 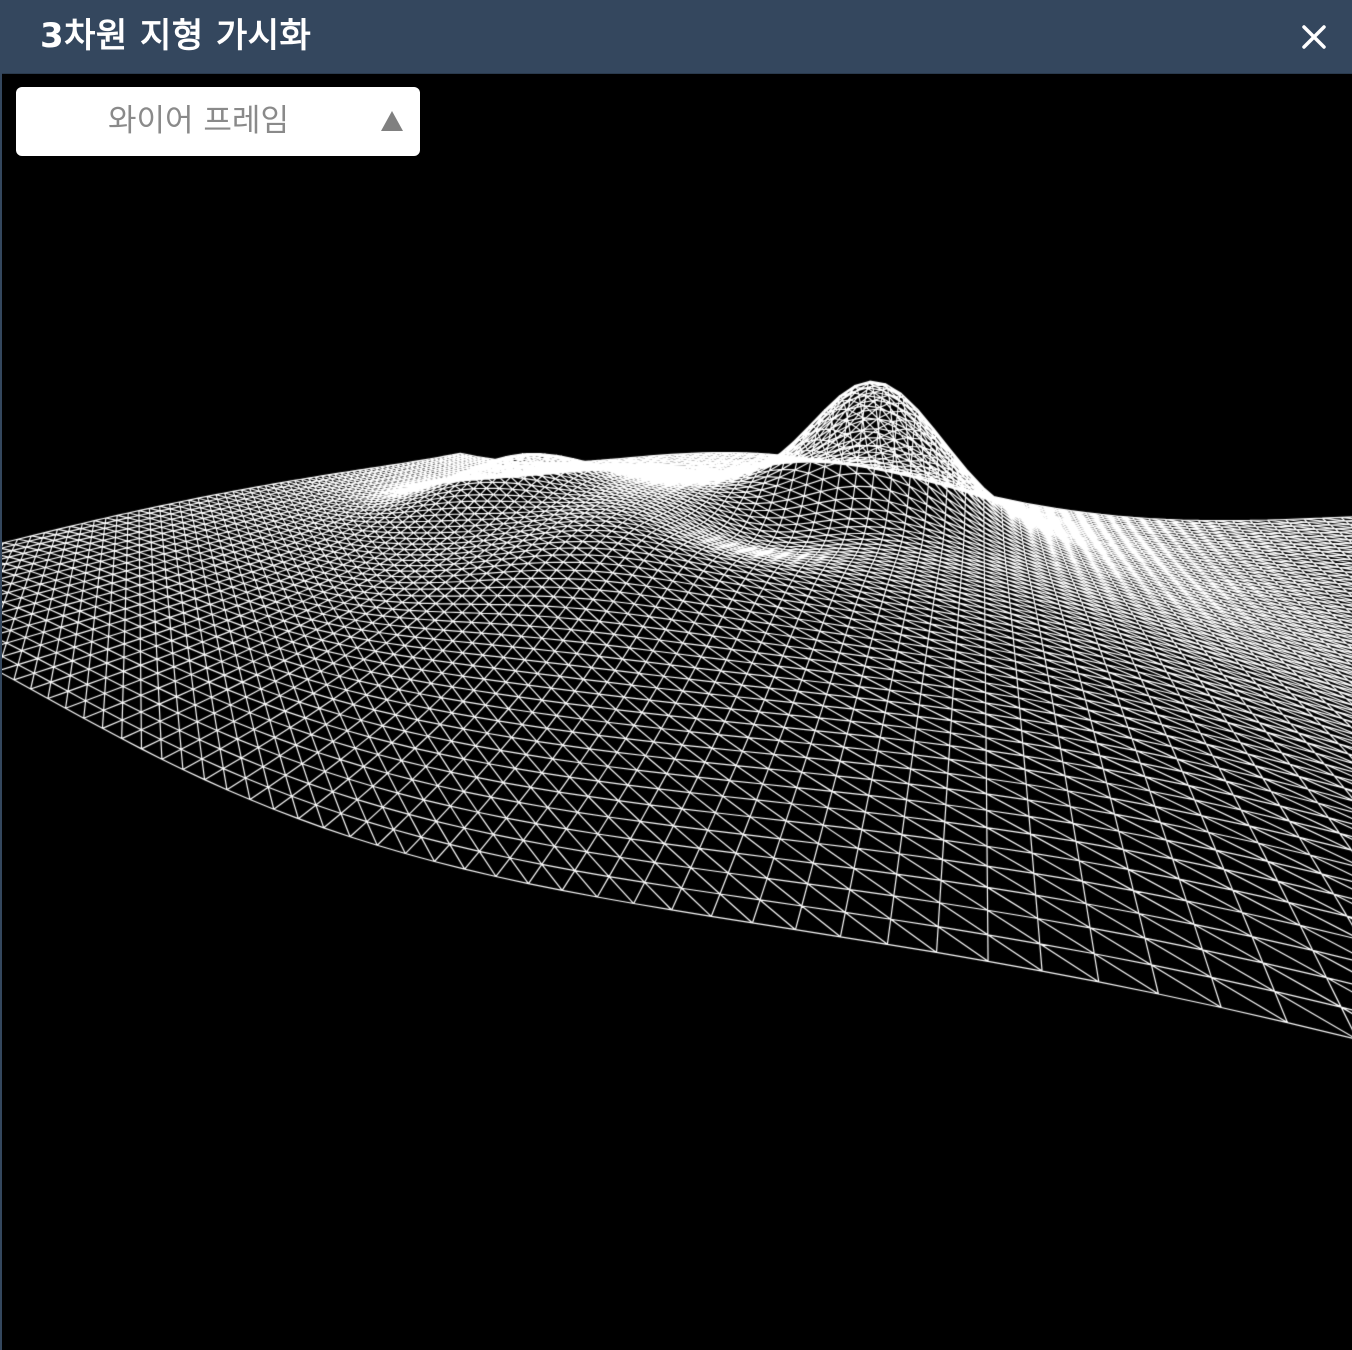 I want to click on render-mode-dropdown: 와이어 프레임, so click(x=218, y=121).